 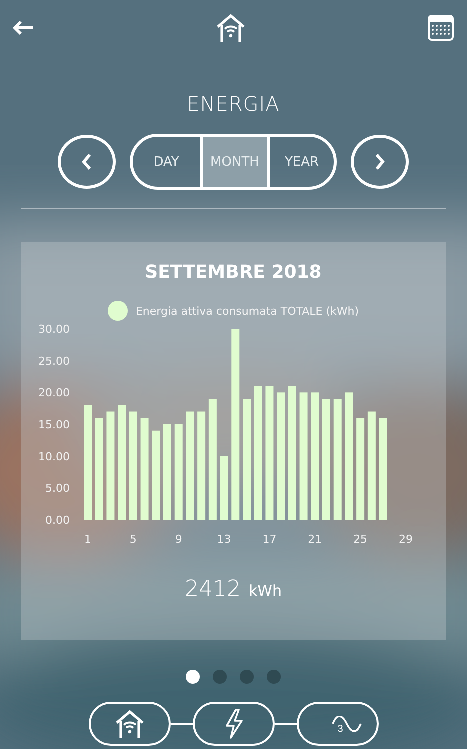 I want to click on chevron-left-icon, so click(x=87, y=162).